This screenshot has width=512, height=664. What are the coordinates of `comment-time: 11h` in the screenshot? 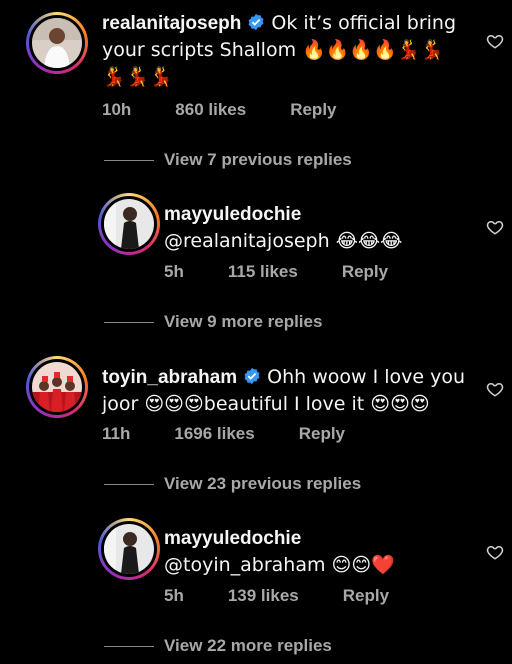 It's located at (116, 433).